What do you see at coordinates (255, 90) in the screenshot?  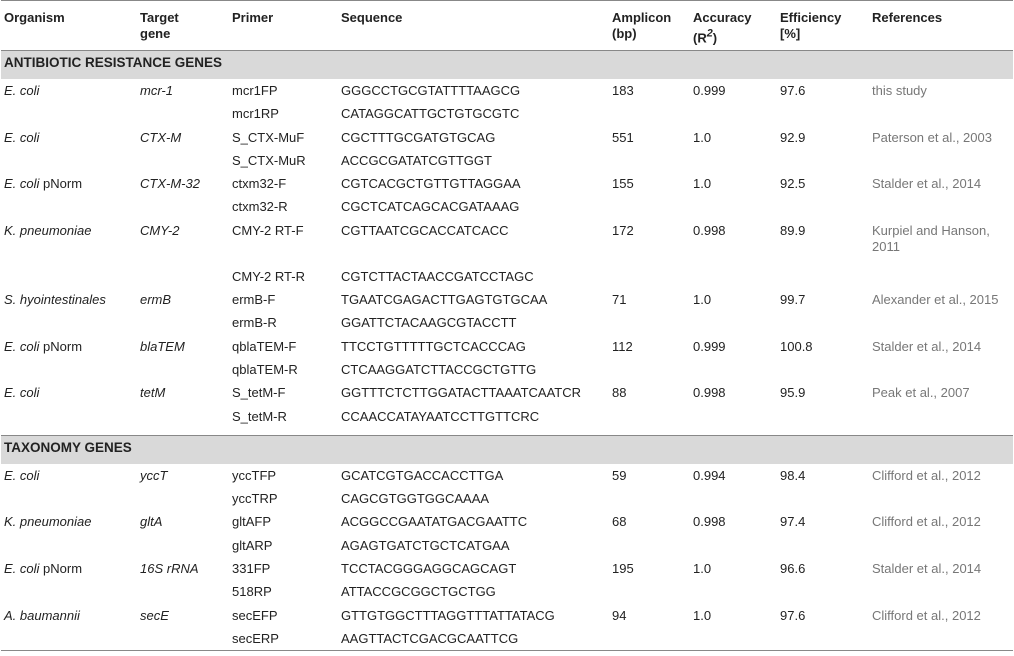 I see `primer-cell: mcr1FP` at bounding box center [255, 90].